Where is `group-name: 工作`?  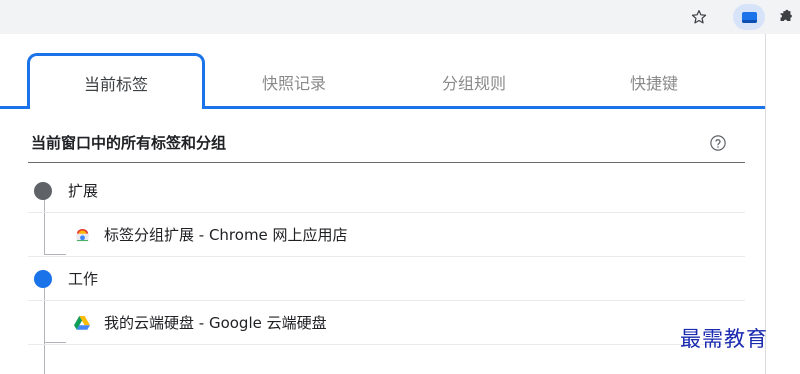 group-name: 工作 is located at coordinates (83, 279).